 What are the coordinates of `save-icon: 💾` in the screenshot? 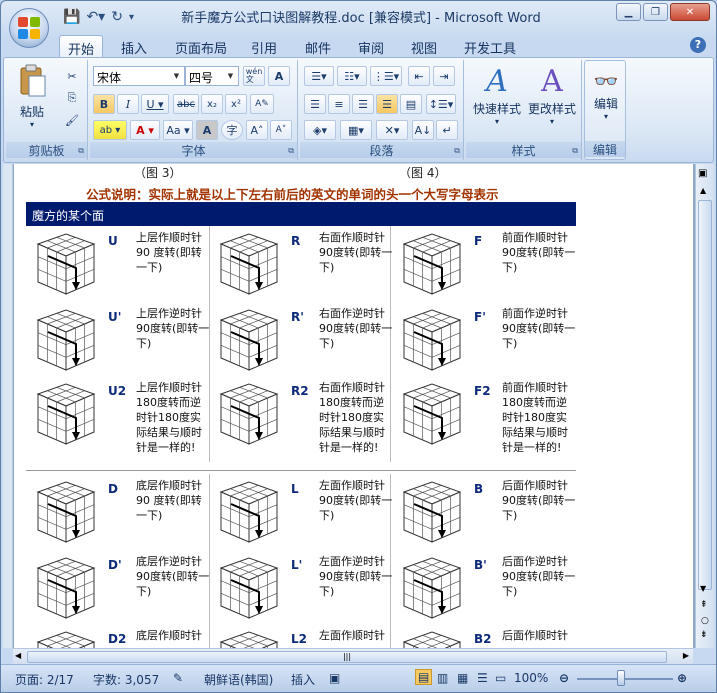 It's located at (71, 17).